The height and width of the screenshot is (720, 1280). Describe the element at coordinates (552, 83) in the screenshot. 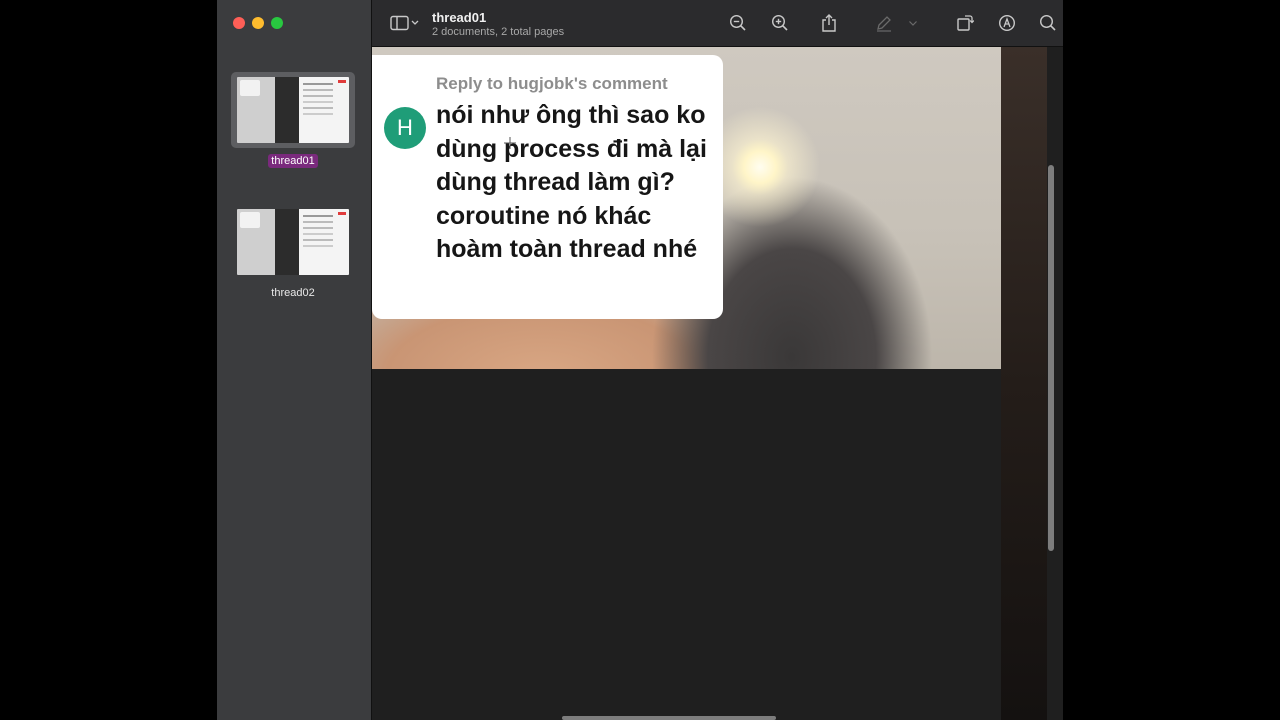

I see `reply-to-label: Reply to hugjobk's comment` at that location.